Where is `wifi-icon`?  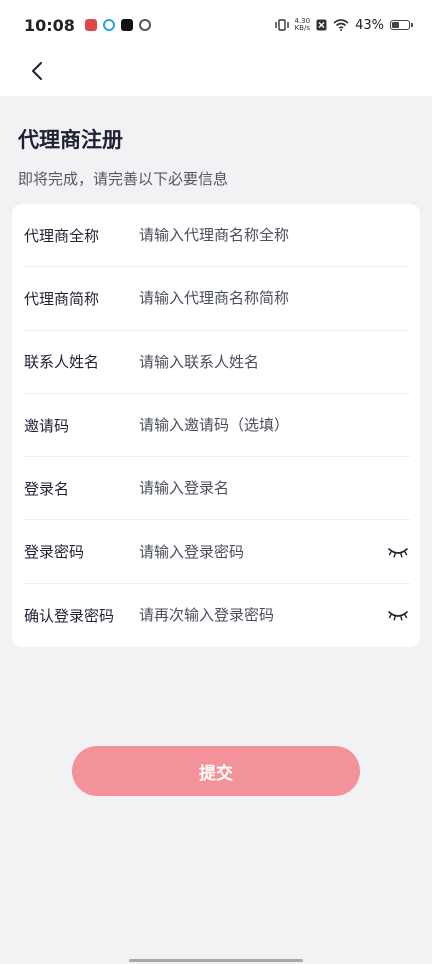 wifi-icon is located at coordinates (341, 25).